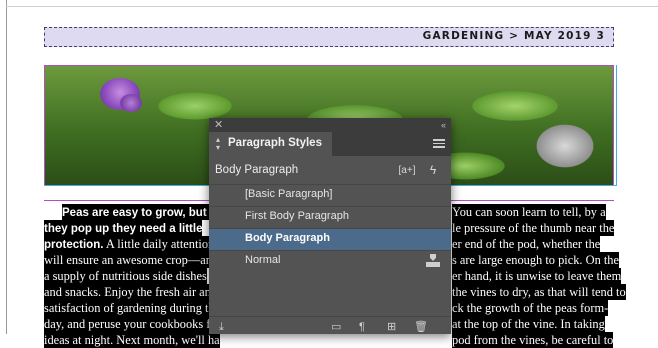 The height and width of the screenshot is (348, 658). What do you see at coordinates (330, 261) in the screenshot?
I see `style-item-normal: Normal` at bounding box center [330, 261].